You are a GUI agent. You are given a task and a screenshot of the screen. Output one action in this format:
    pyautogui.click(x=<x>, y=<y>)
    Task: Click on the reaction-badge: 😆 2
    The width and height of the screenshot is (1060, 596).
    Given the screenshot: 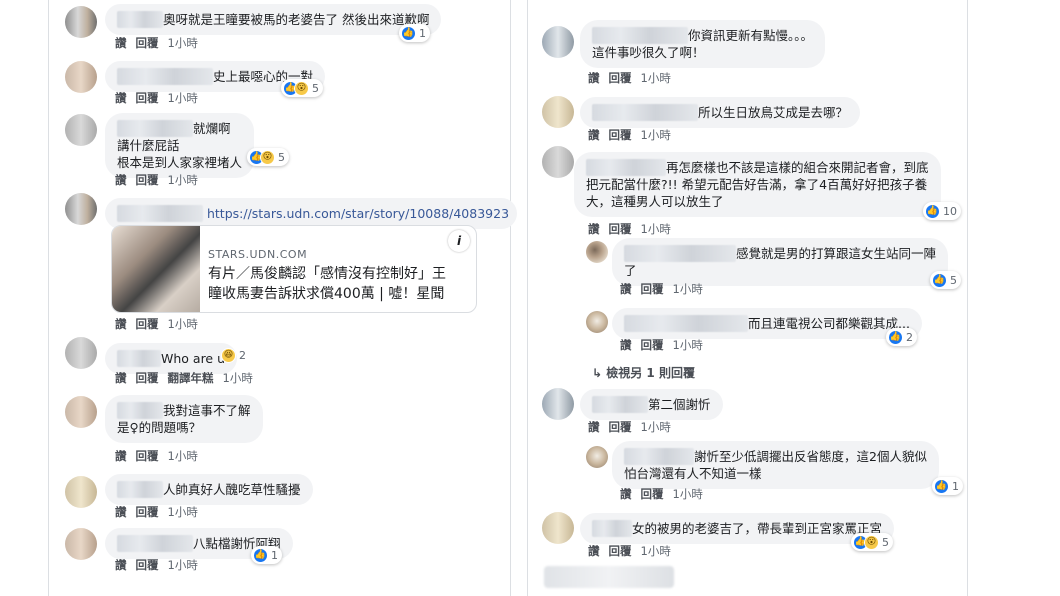 What is the action you would take?
    pyautogui.click(x=234, y=355)
    